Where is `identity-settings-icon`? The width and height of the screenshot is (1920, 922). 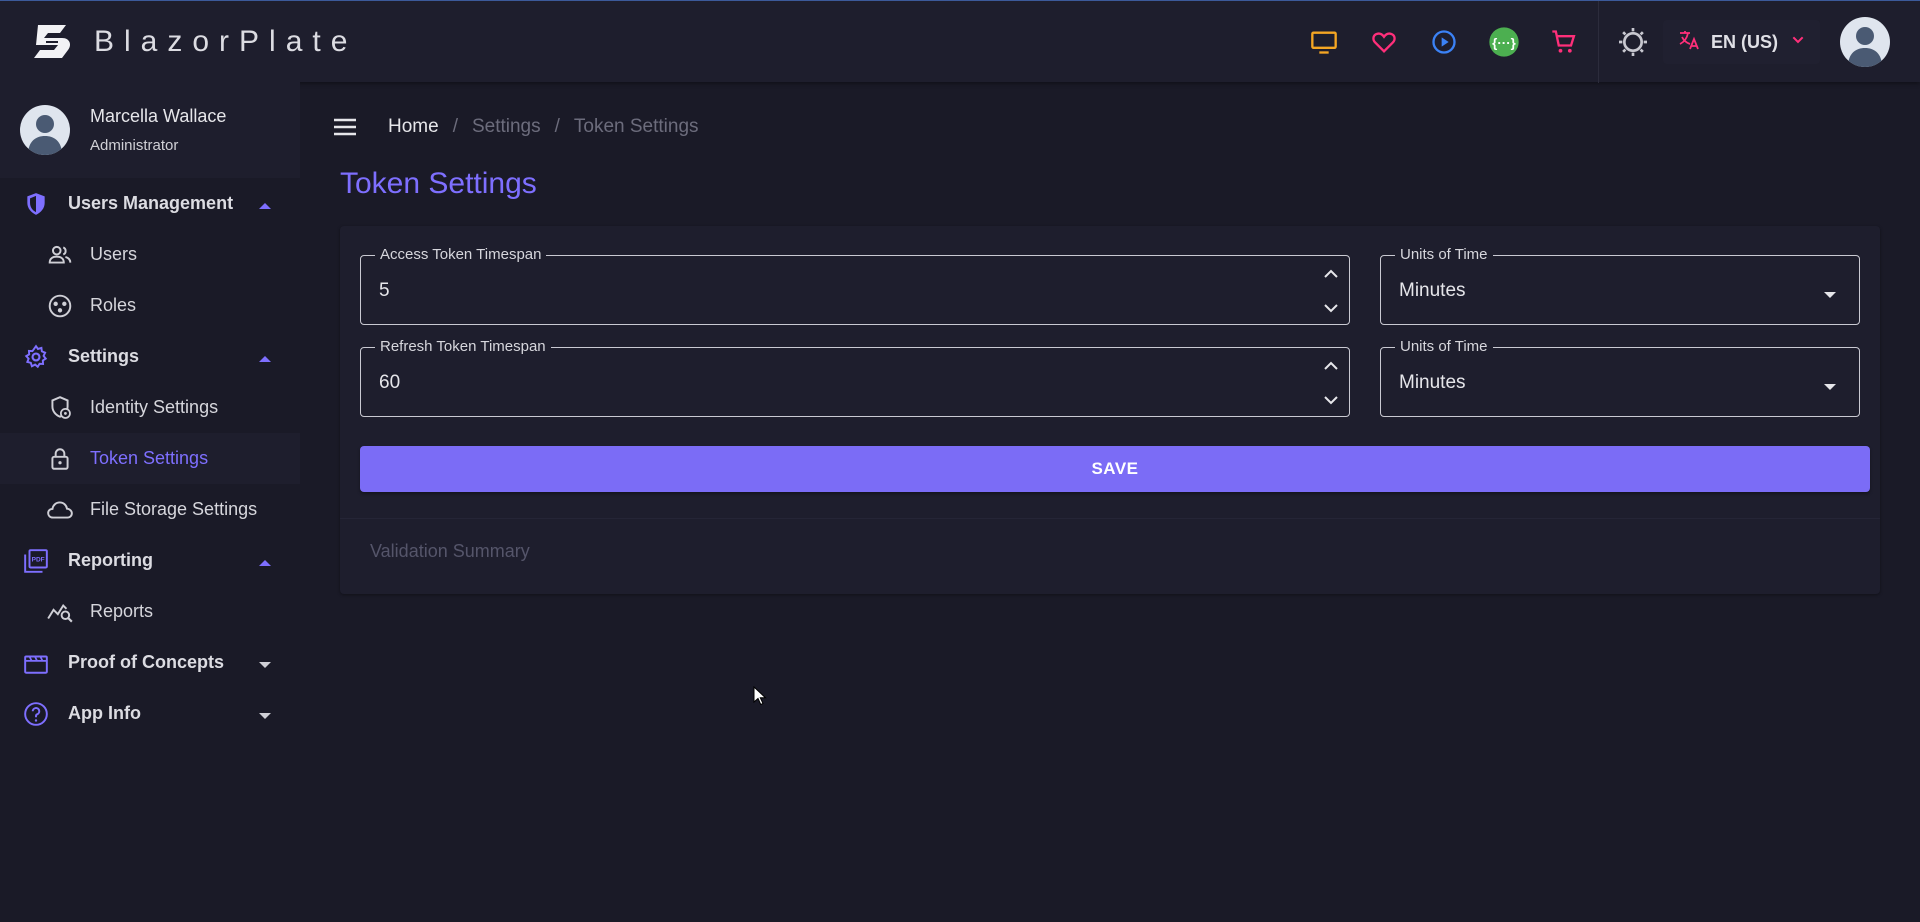
identity-settings-icon is located at coordinates (60, 408).